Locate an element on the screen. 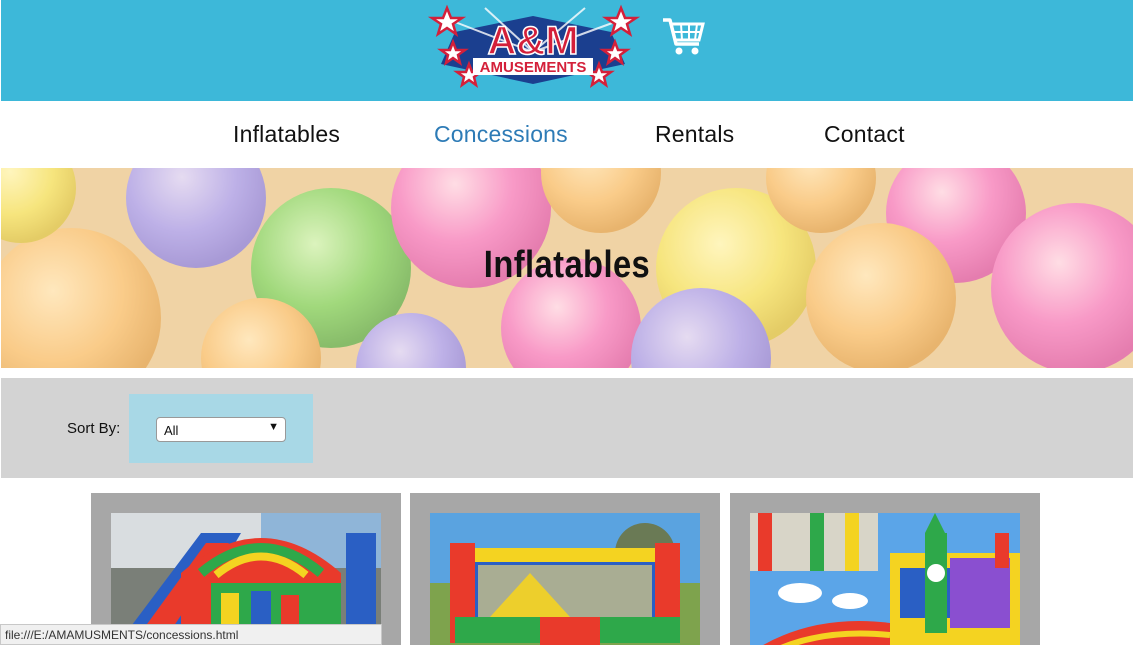 Image resolution: width=1134 pixels, height=645 pixels. crayon-combo-inflatable-photo is located at coordinates (885, 579).